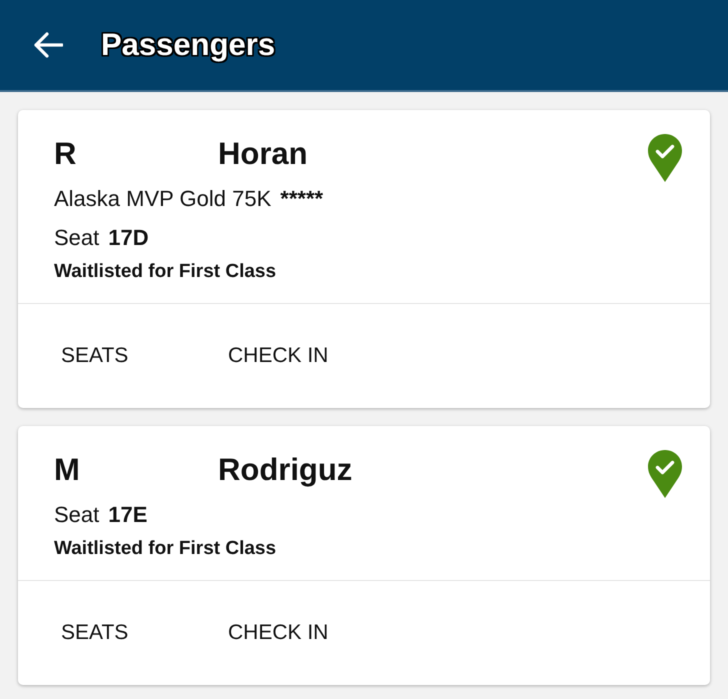  Describe the element at coordinates (163, 199) in the screenshot. I see `tier-status: Alaska MVP Gold 75K` at that location.